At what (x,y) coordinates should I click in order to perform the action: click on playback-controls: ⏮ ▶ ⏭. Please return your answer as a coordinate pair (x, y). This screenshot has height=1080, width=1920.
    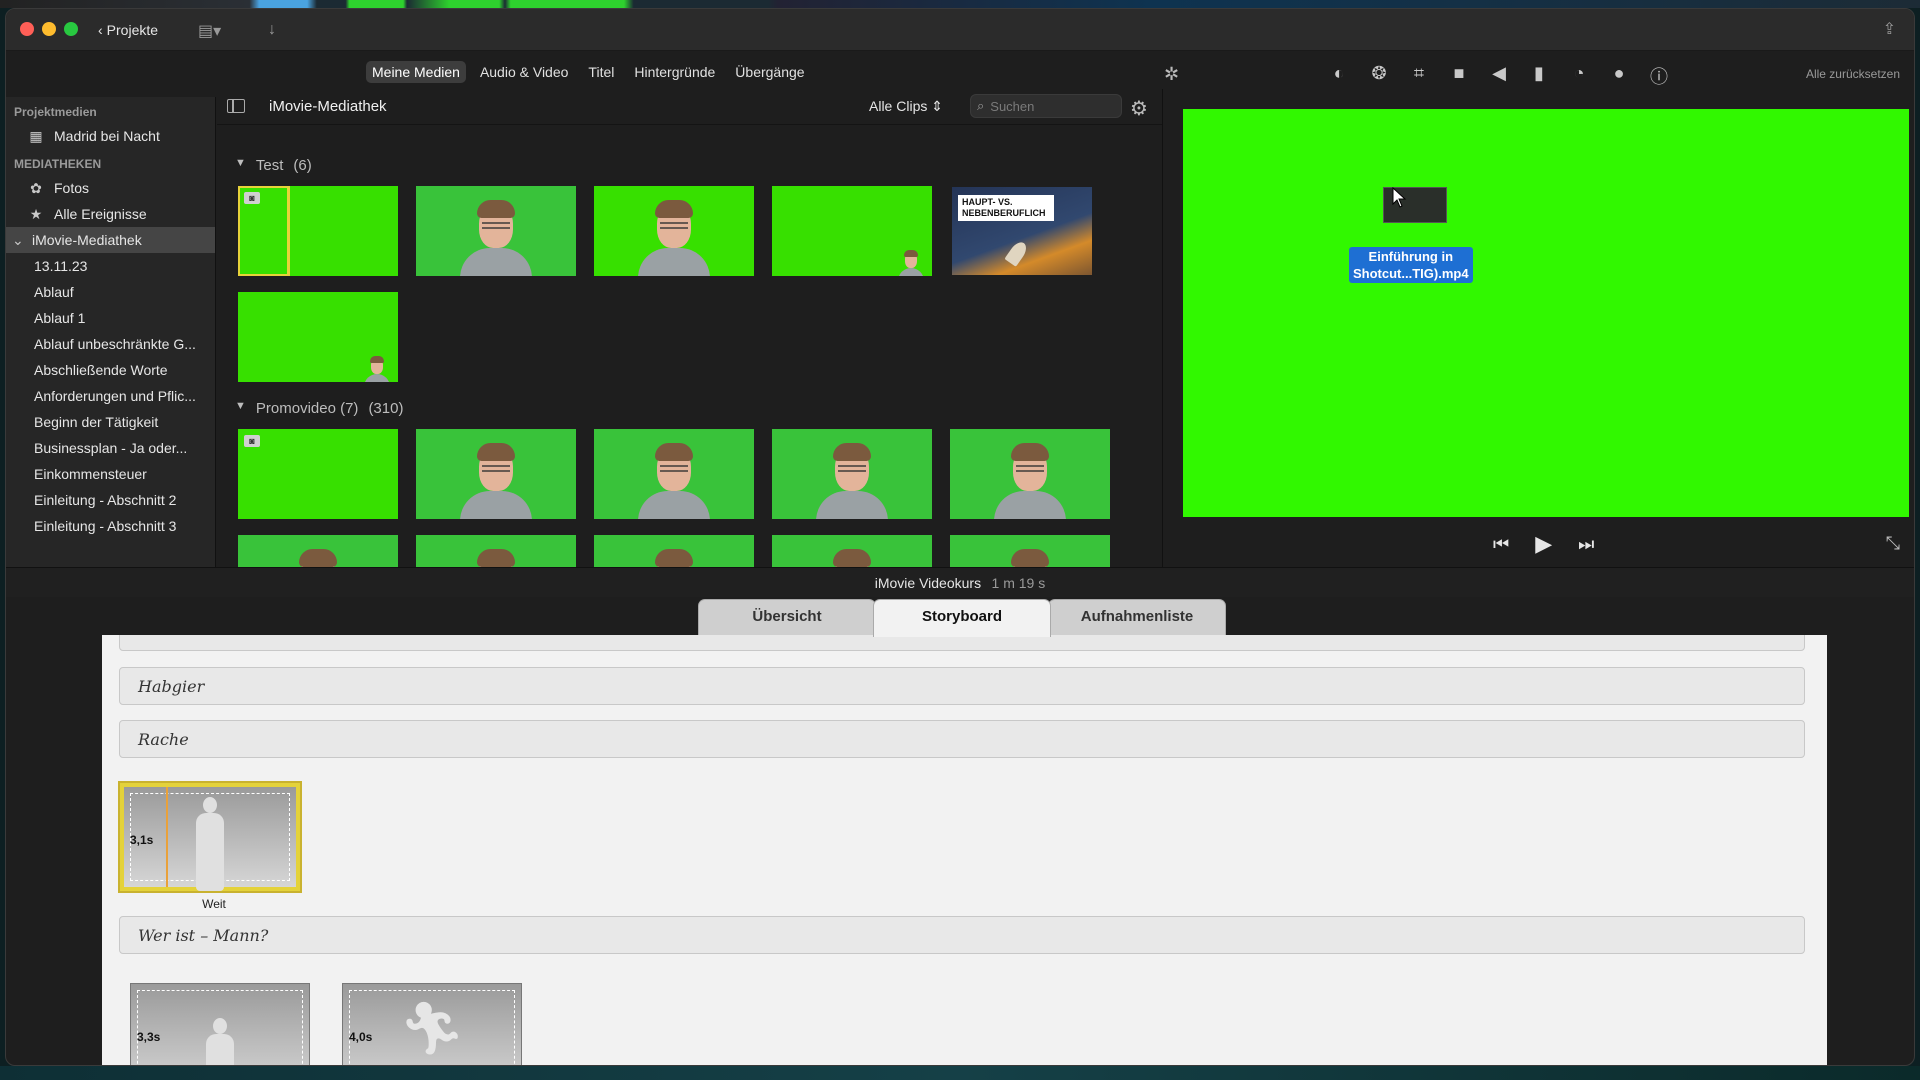
    Looking at the image, I should click on (1543, 544).